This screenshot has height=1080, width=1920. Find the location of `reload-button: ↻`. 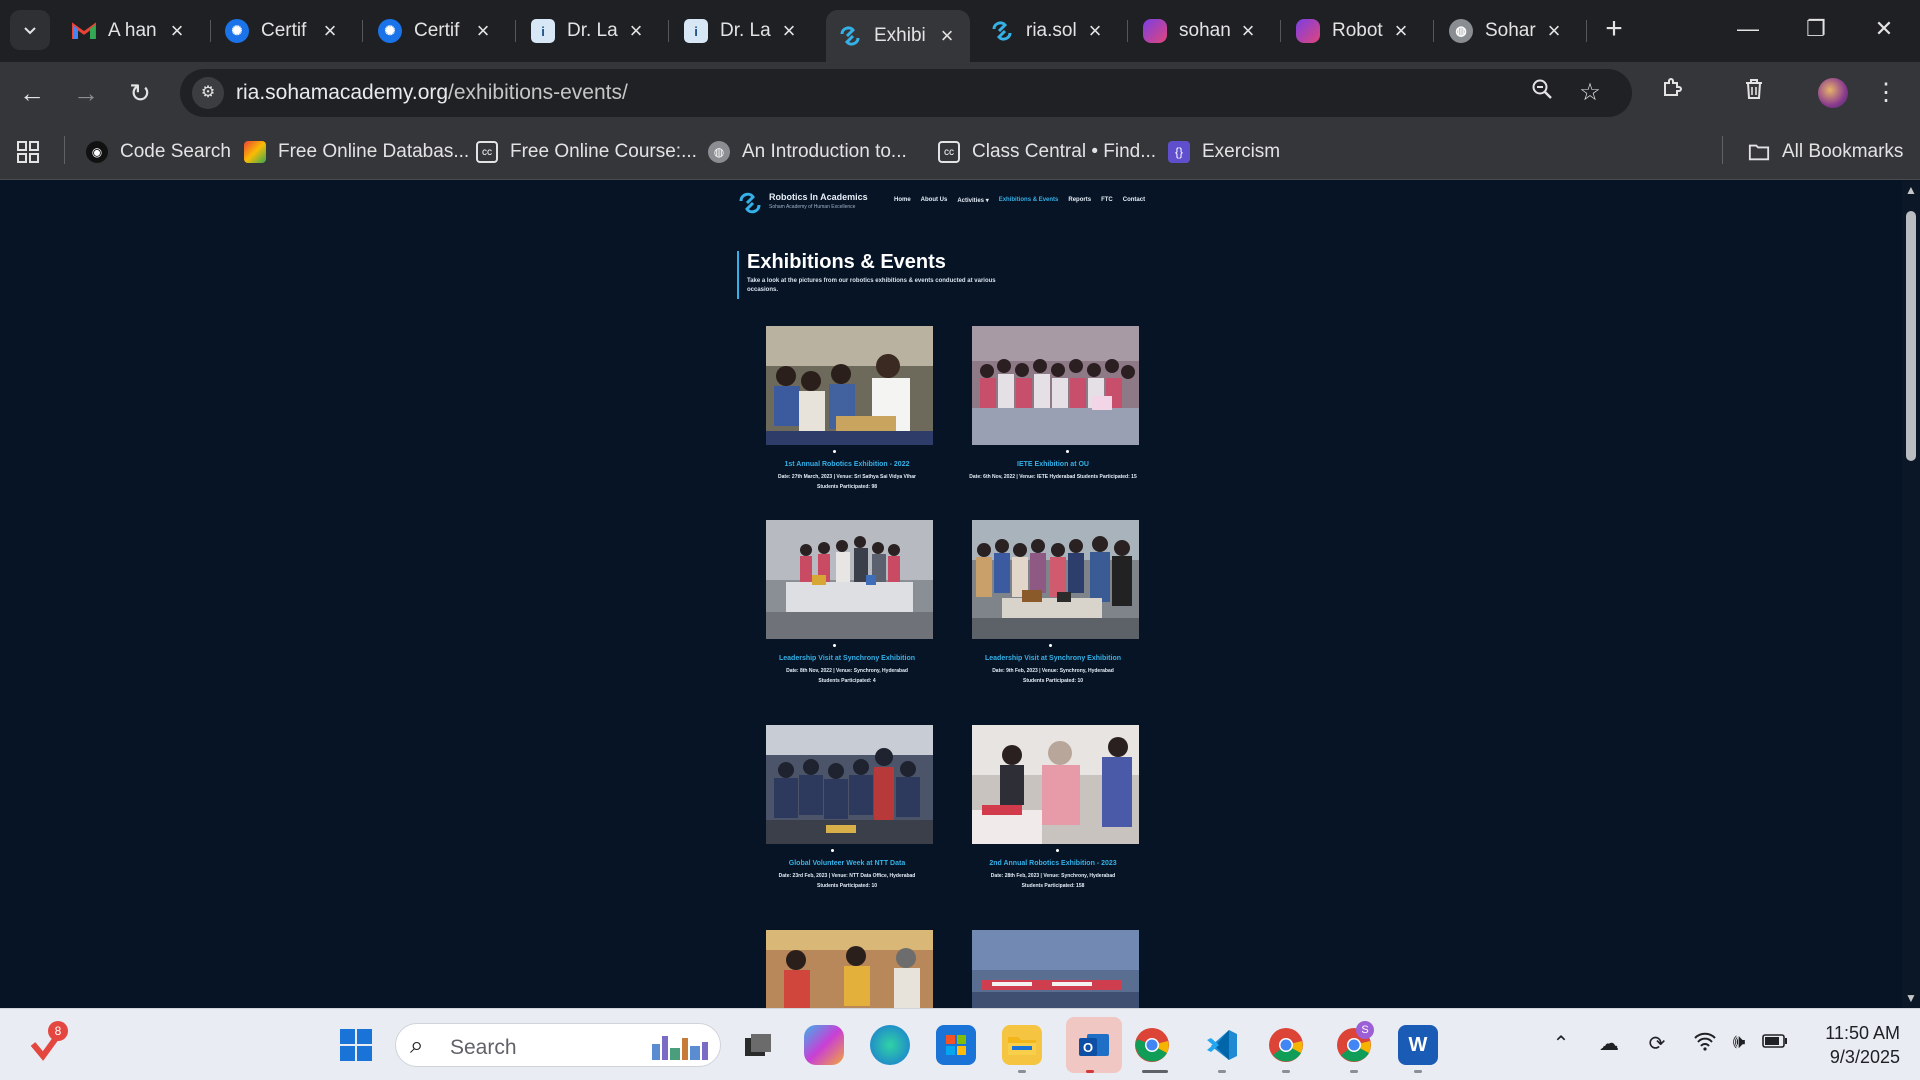

reload-button: ↻ is located at coordinates (140, 93).